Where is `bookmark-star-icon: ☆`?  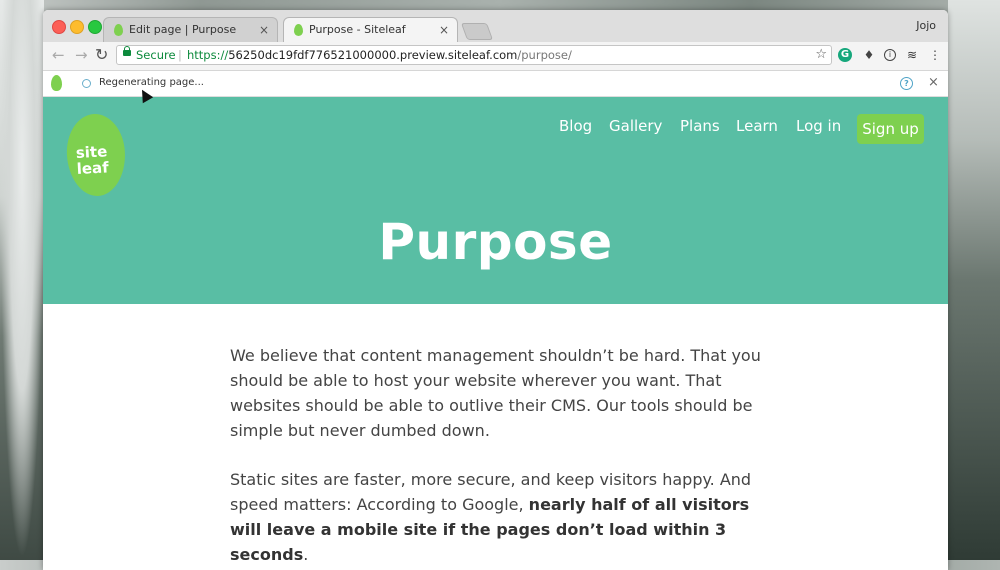 bookmark-star-icon: ☆ is located at coordinates (821, 55).